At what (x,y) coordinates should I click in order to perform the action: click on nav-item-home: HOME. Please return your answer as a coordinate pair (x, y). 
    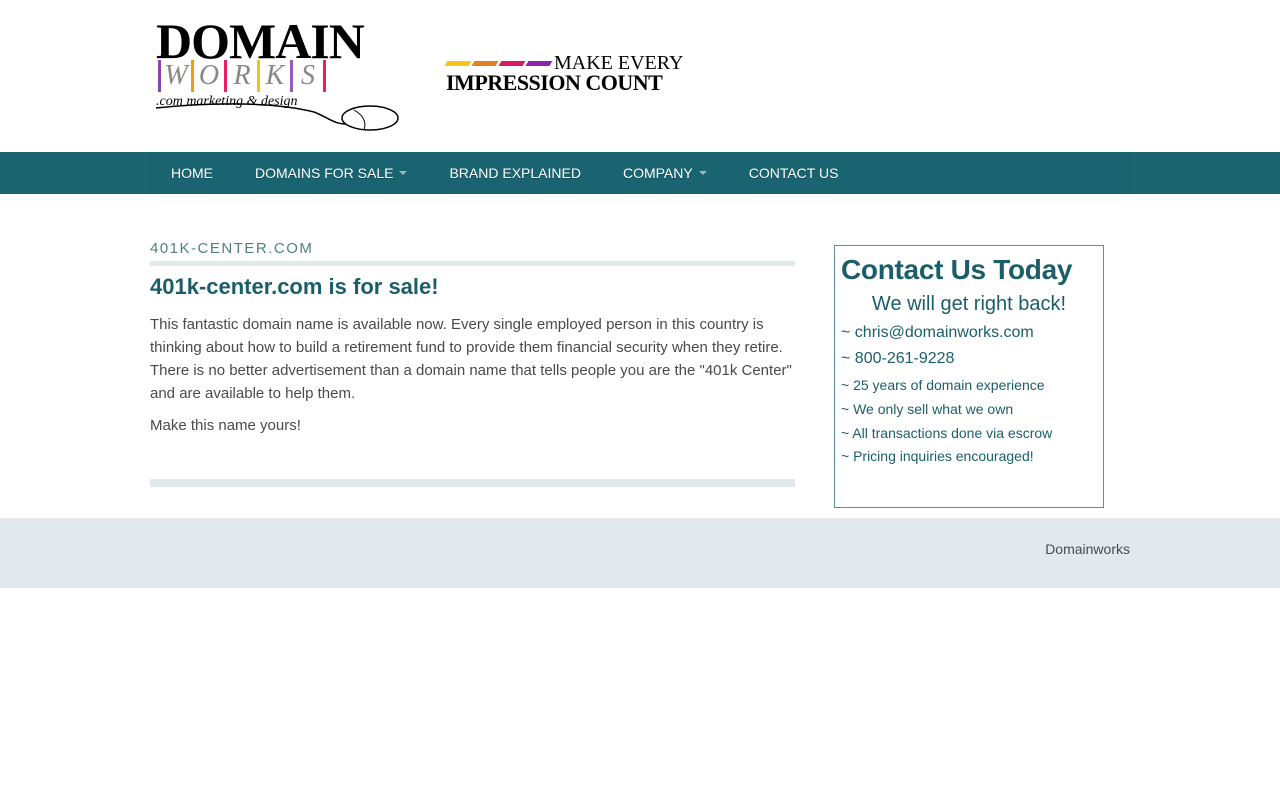
    Looking at the image, I should click on (192, 173).